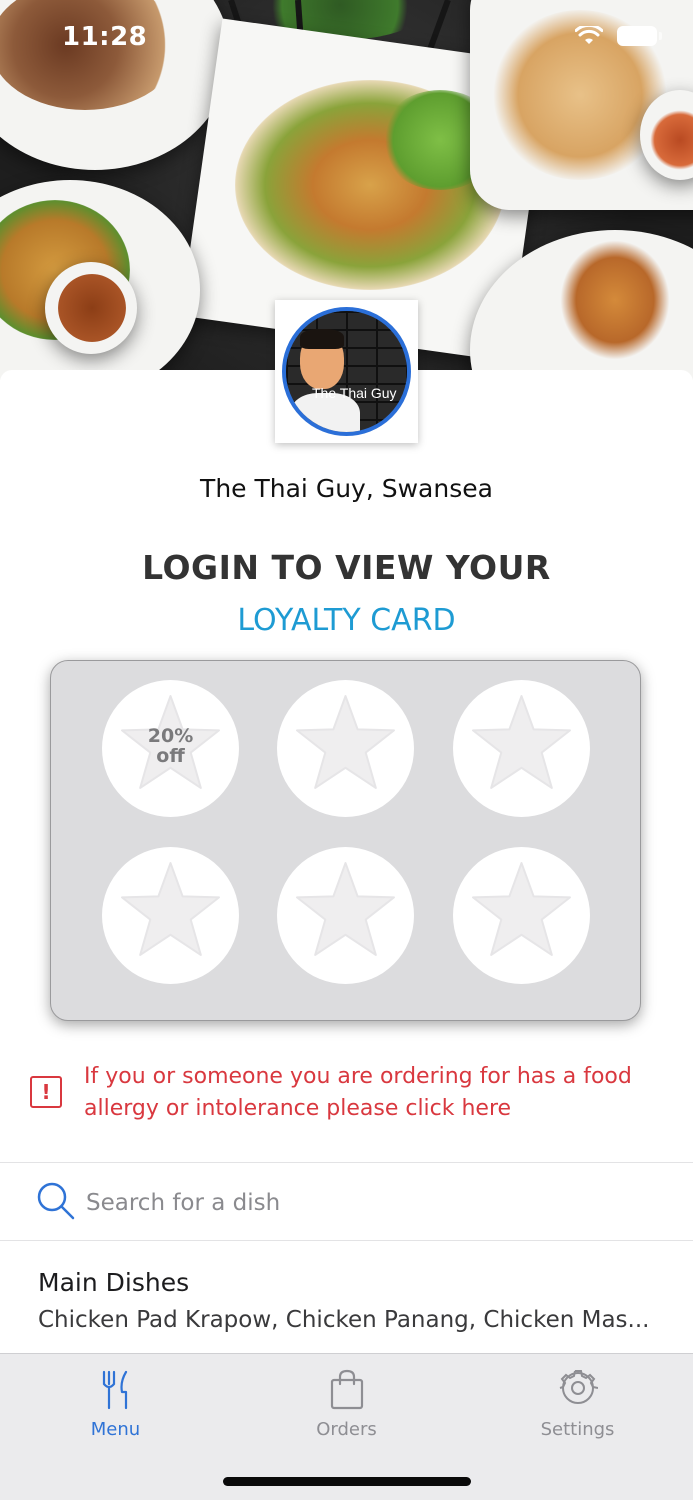 The width and height of the screenshot is (693, 1500). Describe the element at coordinates (347, 1481) in the screenshot. I see `home-indicator` at that location.